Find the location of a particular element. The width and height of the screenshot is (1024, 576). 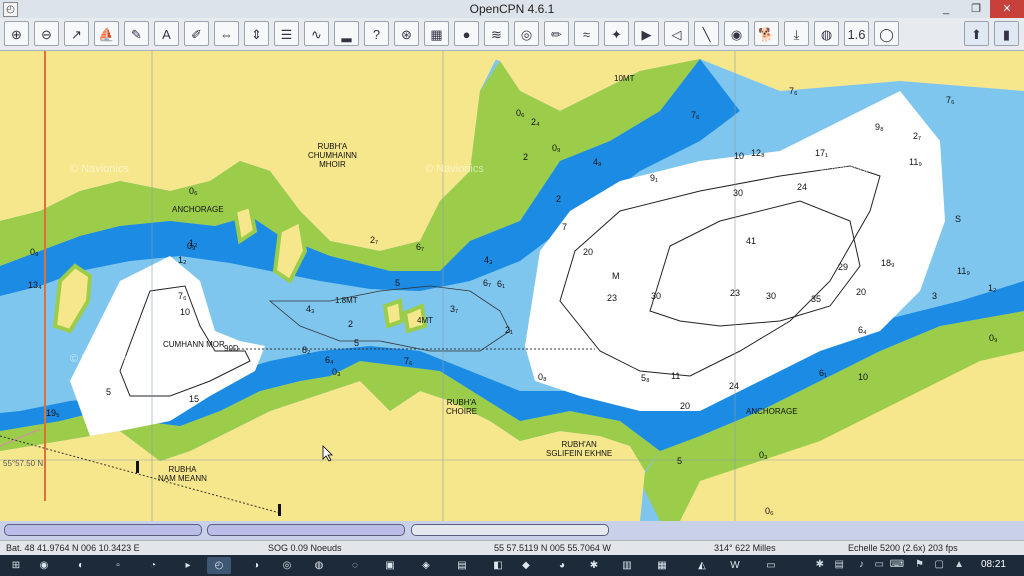

network-icon: ▤ is located at coordinates (839, 564).